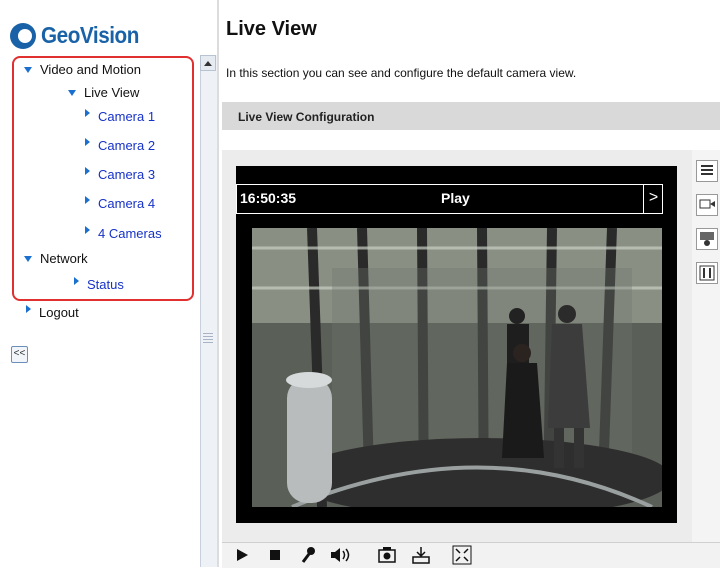  I want to click on osd-status: Play, so click(455, 198).